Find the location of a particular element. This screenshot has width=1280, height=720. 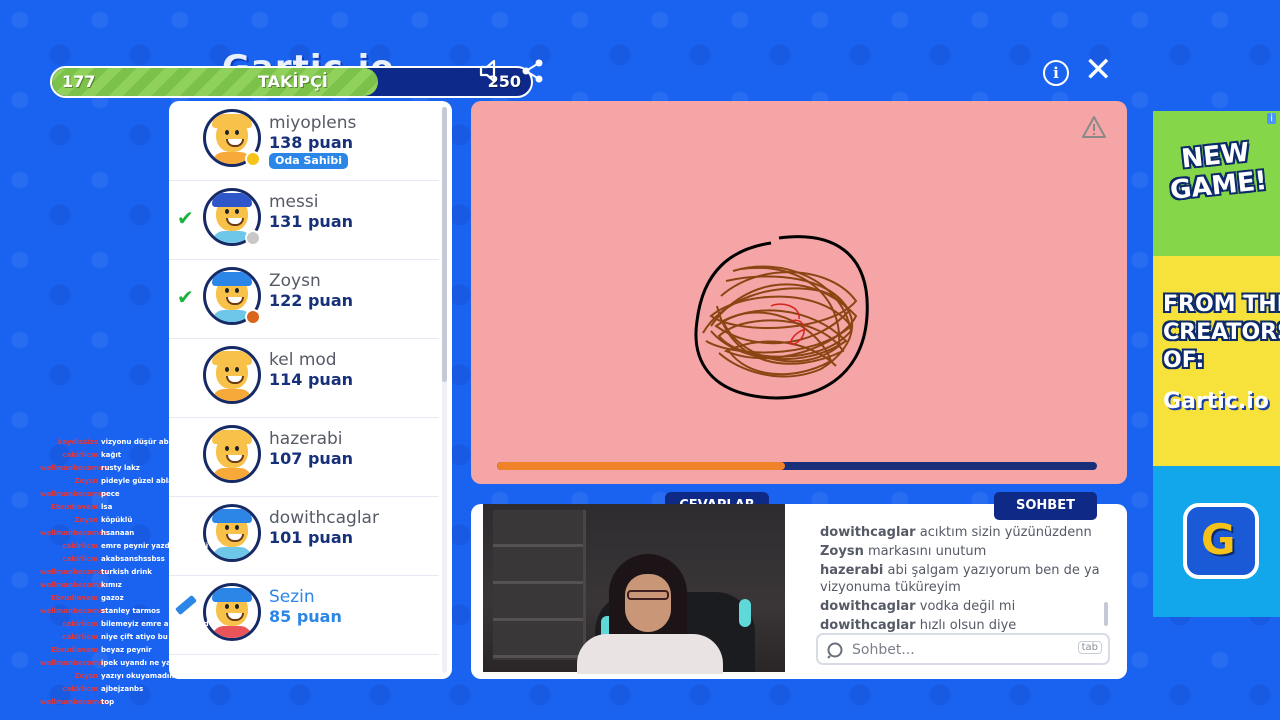

player-score: 122 puan is located at coordinates (311, 300).